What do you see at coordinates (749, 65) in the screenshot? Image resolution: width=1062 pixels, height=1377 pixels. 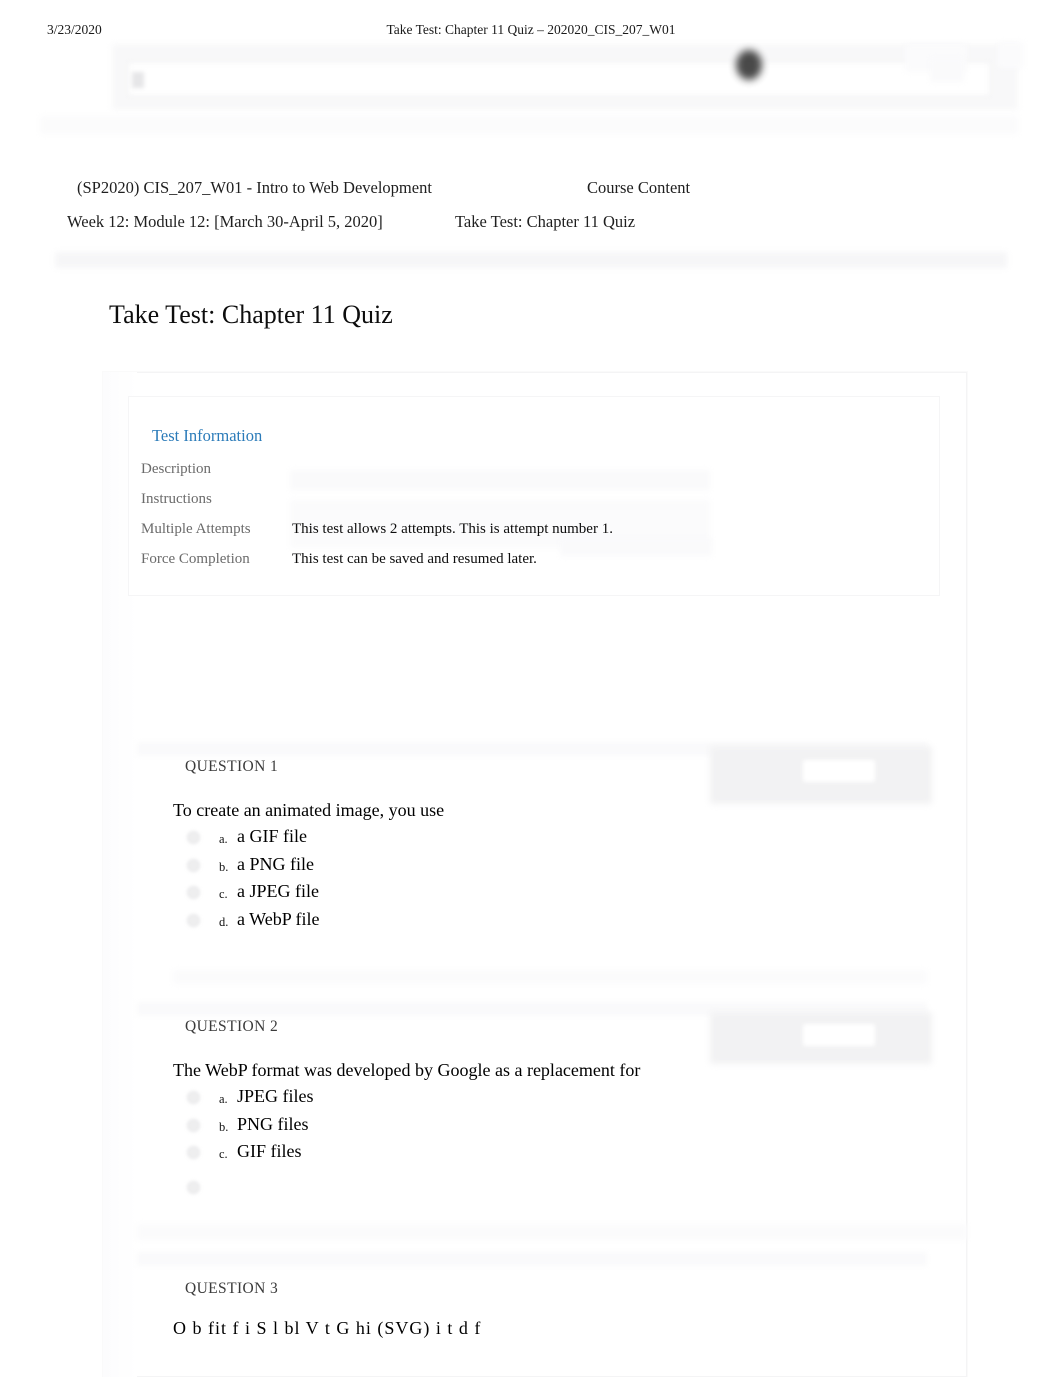 I see `avatar` at bounding box center [749, 65].